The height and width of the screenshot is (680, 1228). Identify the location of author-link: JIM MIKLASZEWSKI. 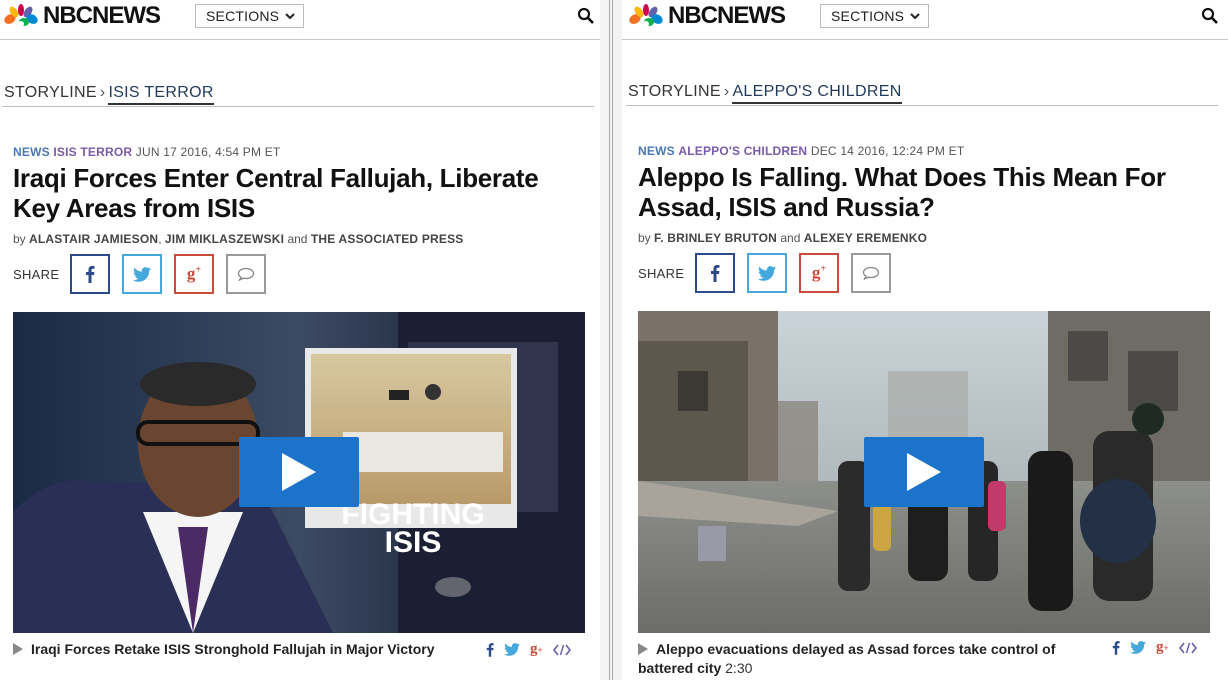
(224, 239).